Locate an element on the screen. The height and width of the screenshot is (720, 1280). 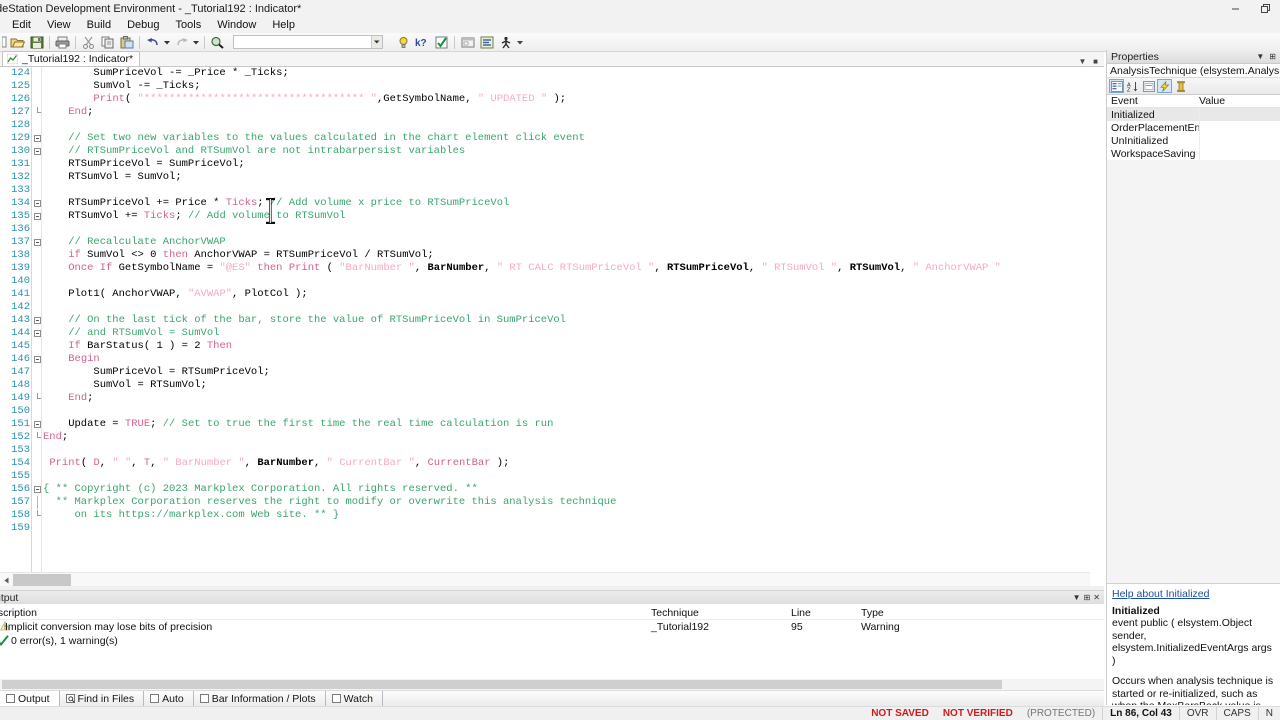
toolbar-overflow-icon is located at coordinates (520, 42).